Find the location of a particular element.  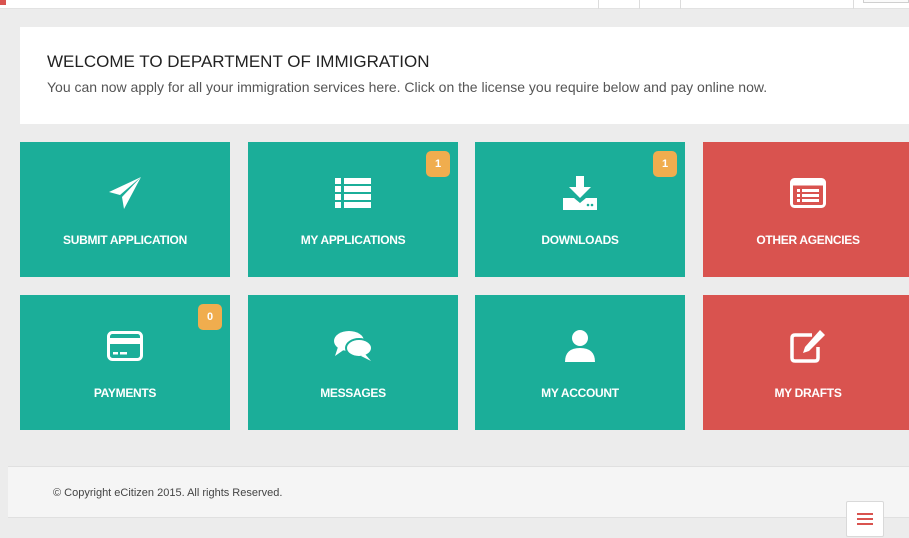

tile-label: MY ACCOUNT is located at coordinates (580, 393).